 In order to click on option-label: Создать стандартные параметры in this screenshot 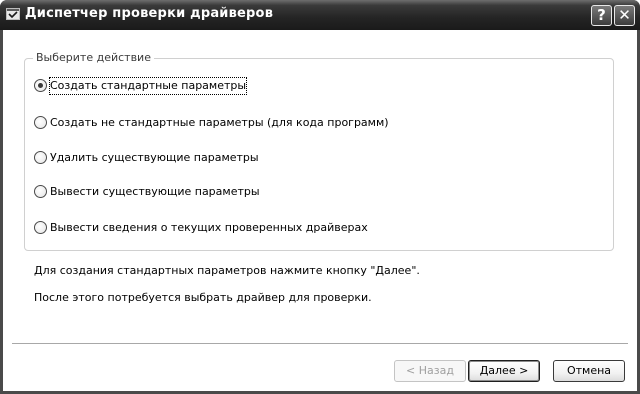, I will do `click(148, 86)`.